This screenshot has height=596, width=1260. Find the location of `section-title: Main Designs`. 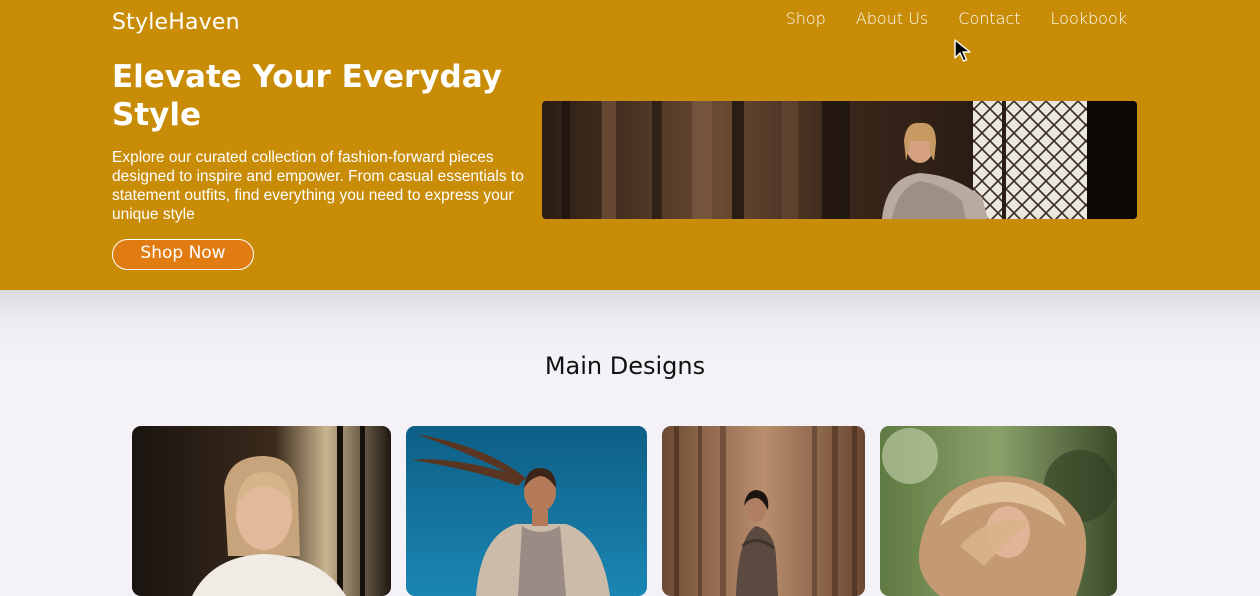

section-title: Main Designs is located at coordinates (625, 366).